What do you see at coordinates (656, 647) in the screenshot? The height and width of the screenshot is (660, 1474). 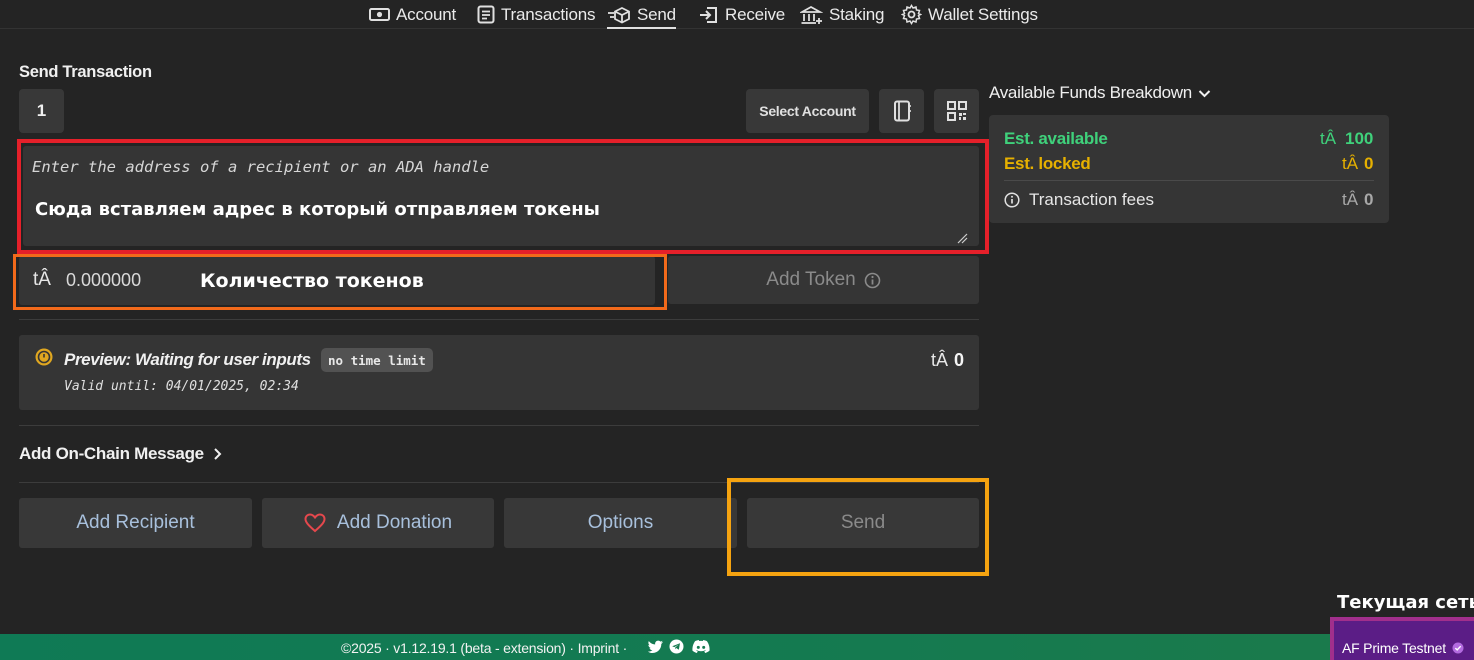 I see `twitter-icon` at bounding box center [656, 647].